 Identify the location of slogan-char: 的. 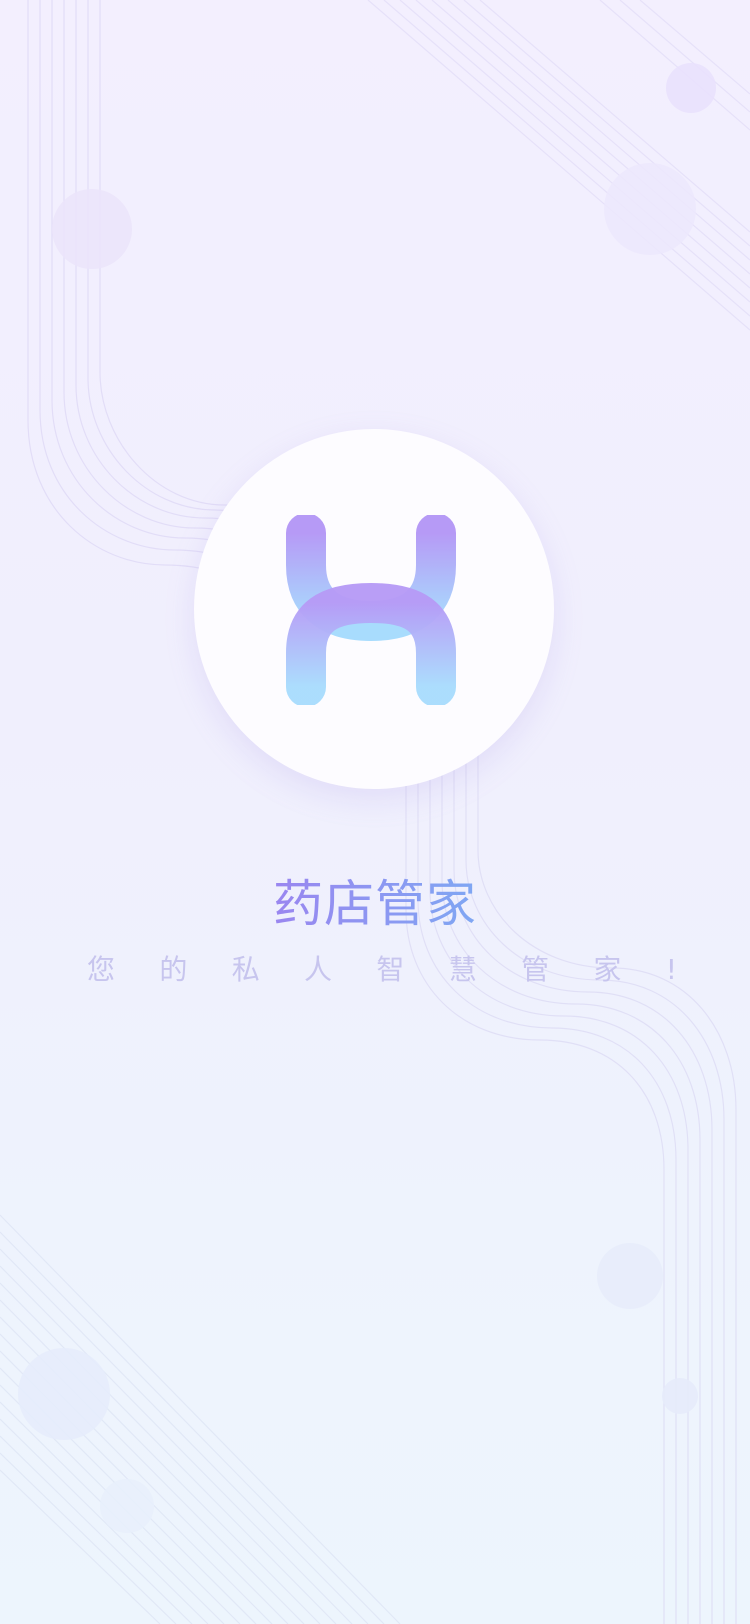
(173, 969).